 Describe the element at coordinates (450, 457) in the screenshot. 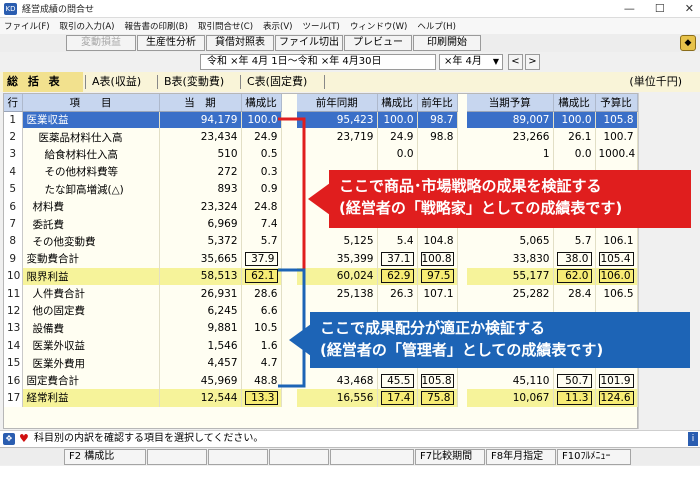

I see `f7-compare-period-button: F7比較期間` at that location.